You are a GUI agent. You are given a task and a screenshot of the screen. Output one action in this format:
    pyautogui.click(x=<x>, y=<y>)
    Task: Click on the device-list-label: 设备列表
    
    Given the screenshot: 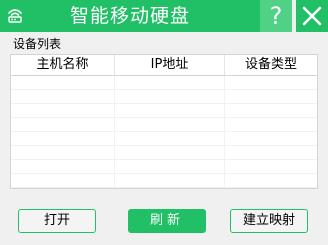 What is the action you would take?
    pyautogui.click(x=37, y=44)
    